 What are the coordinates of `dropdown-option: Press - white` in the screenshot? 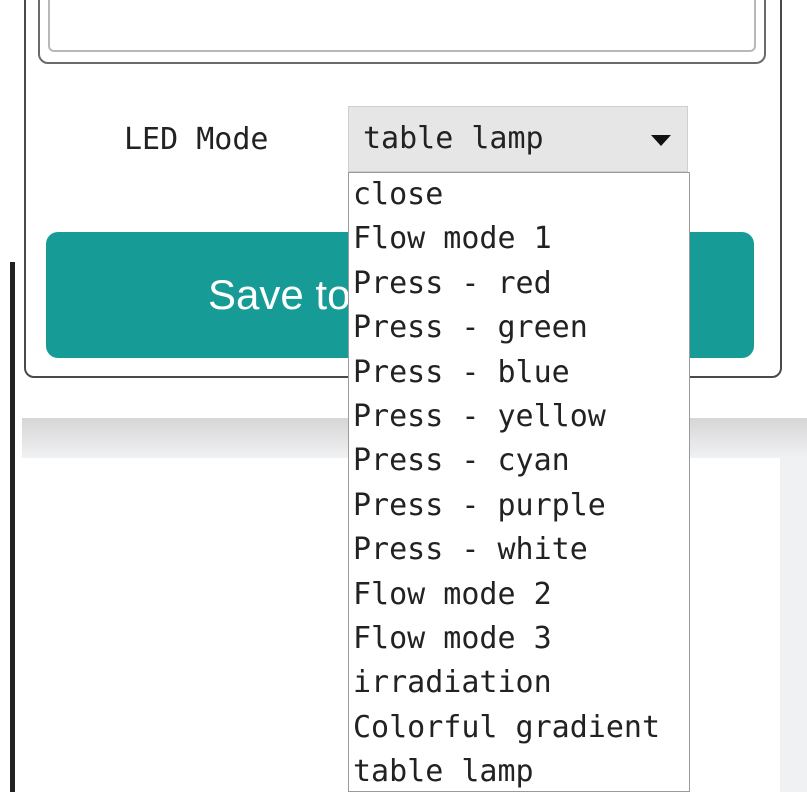 It's located at (519, 550).